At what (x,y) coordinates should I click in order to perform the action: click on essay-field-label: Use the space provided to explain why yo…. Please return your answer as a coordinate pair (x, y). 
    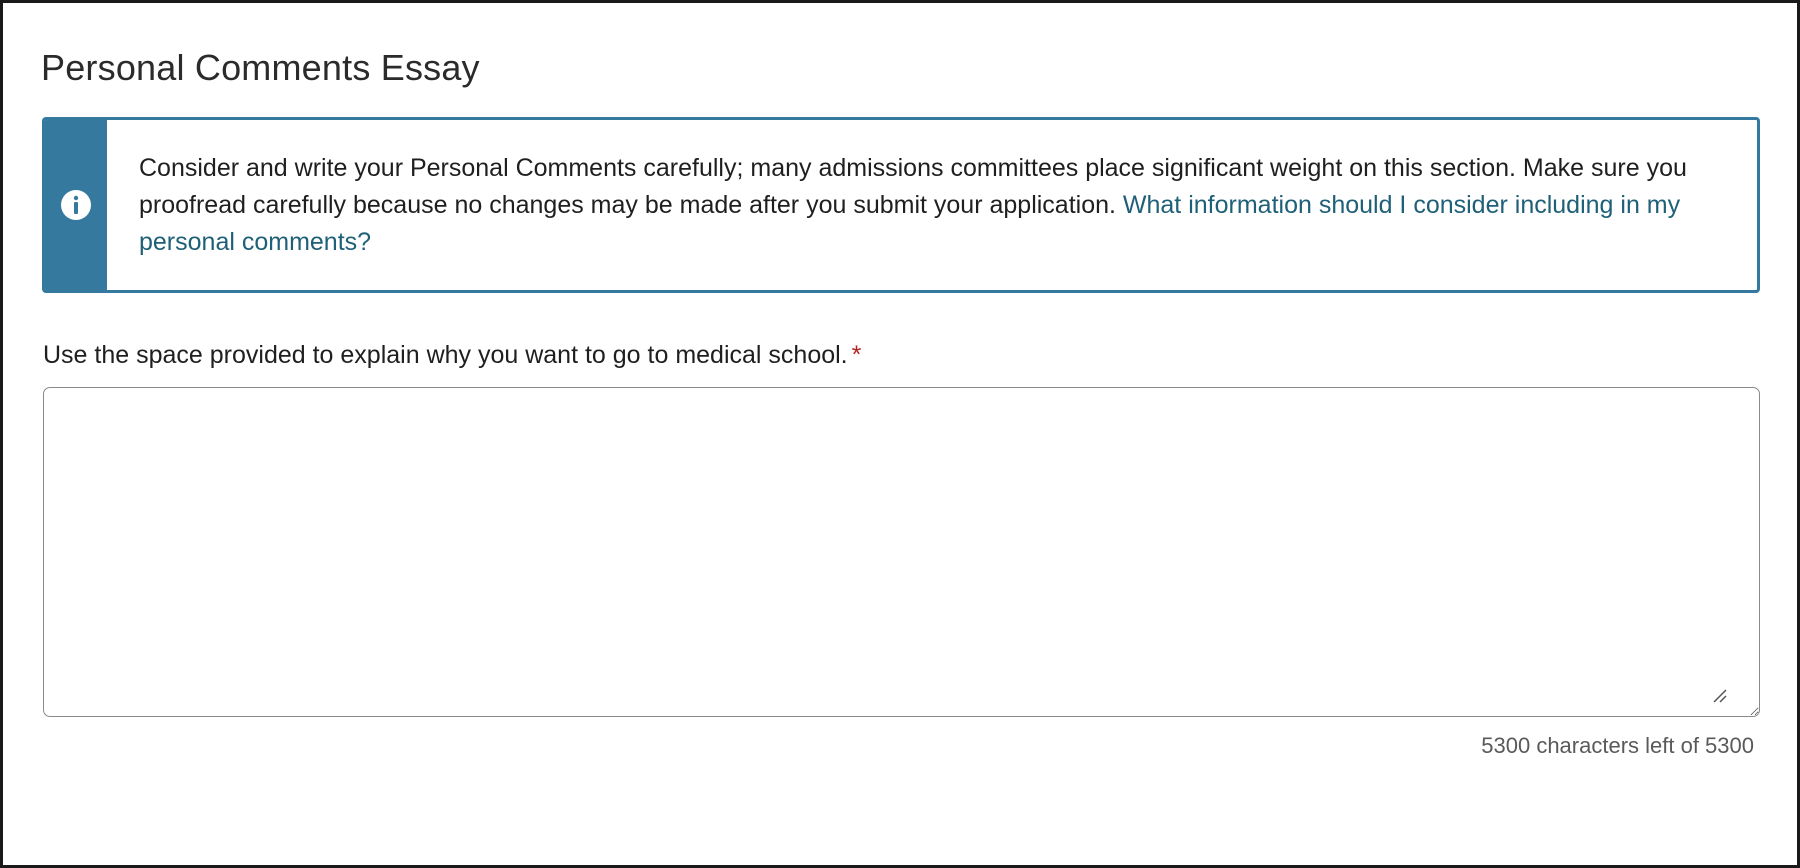
    Looking at the image, I should click on (452, 355).